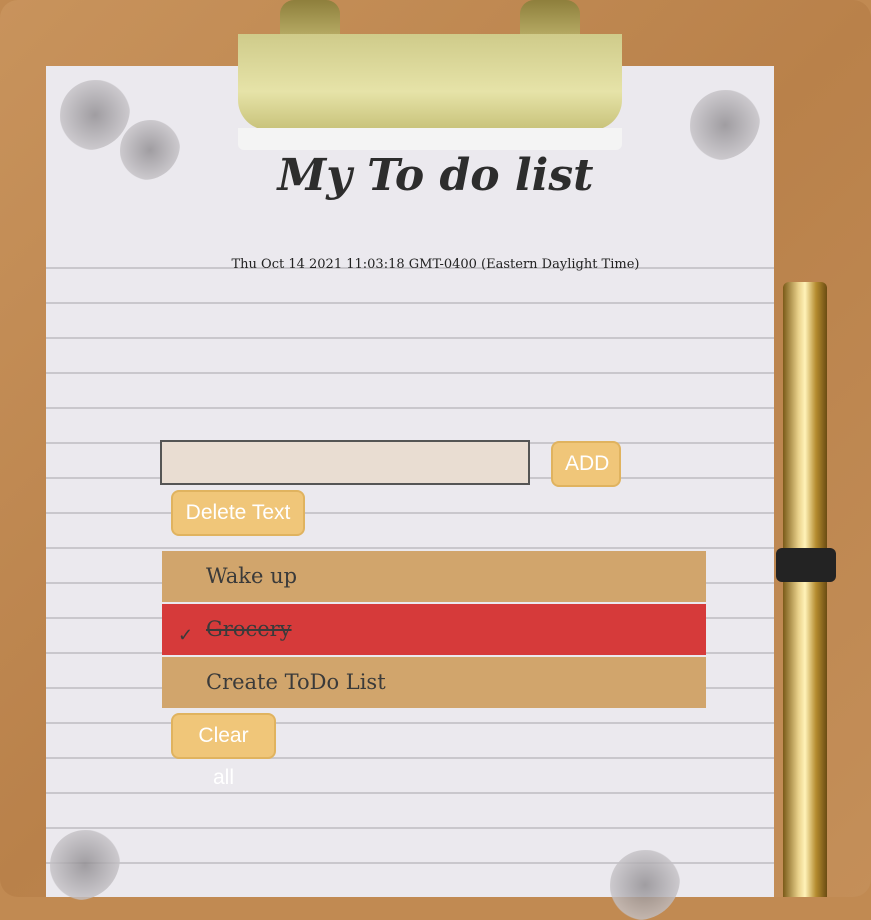 Image resolution: width=871 pixels, height=920 pixels. I want to click on clip-plate, so click(430, 82).